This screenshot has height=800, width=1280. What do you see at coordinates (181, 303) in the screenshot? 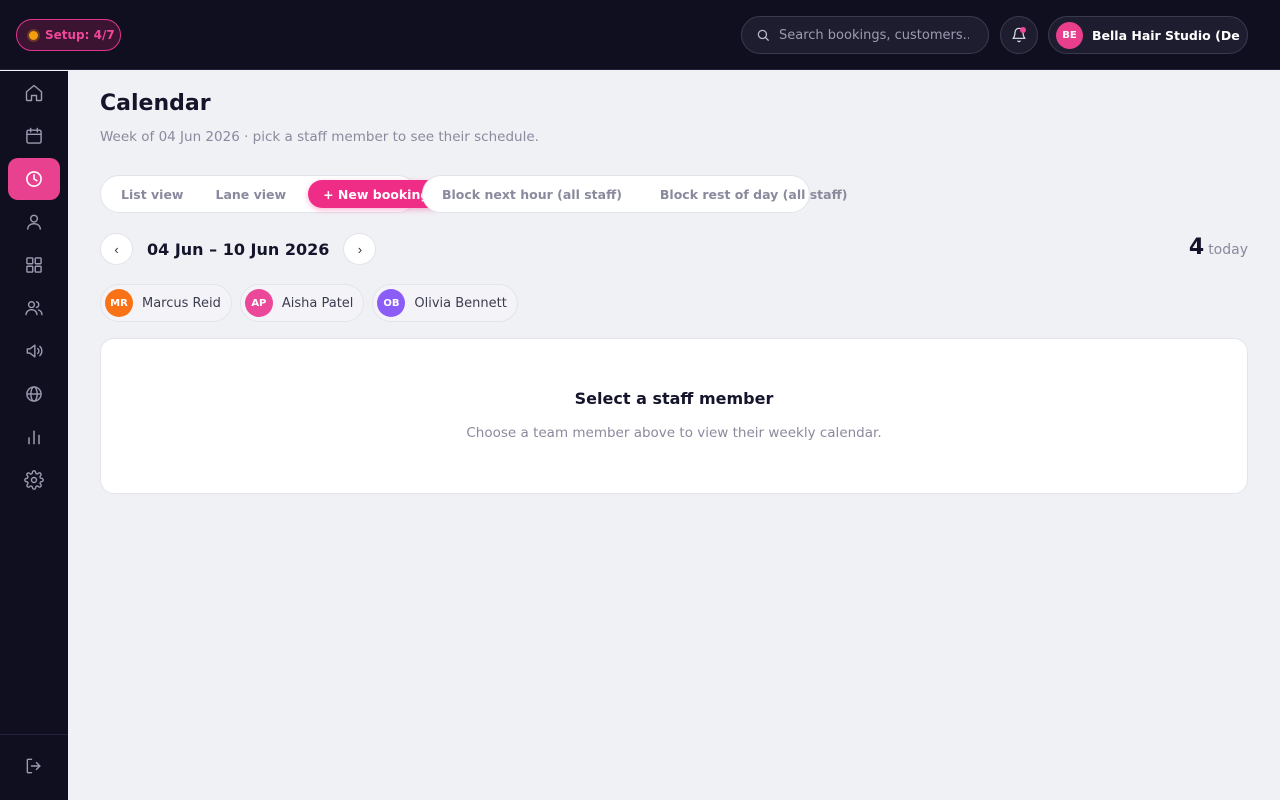
I see `staff-name: Marcus Reid` at bounding box center [181, 303].